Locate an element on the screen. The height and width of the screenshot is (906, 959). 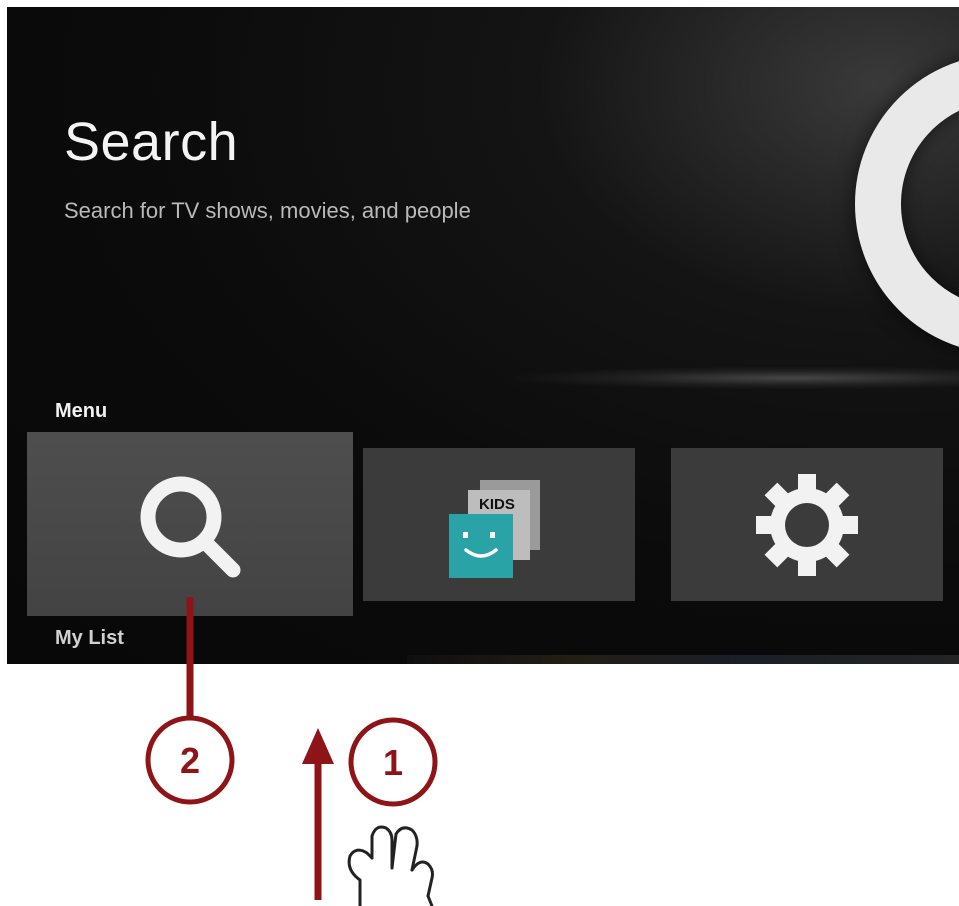
swipe-up-arrow-icon is located at coordinates (318, 746).